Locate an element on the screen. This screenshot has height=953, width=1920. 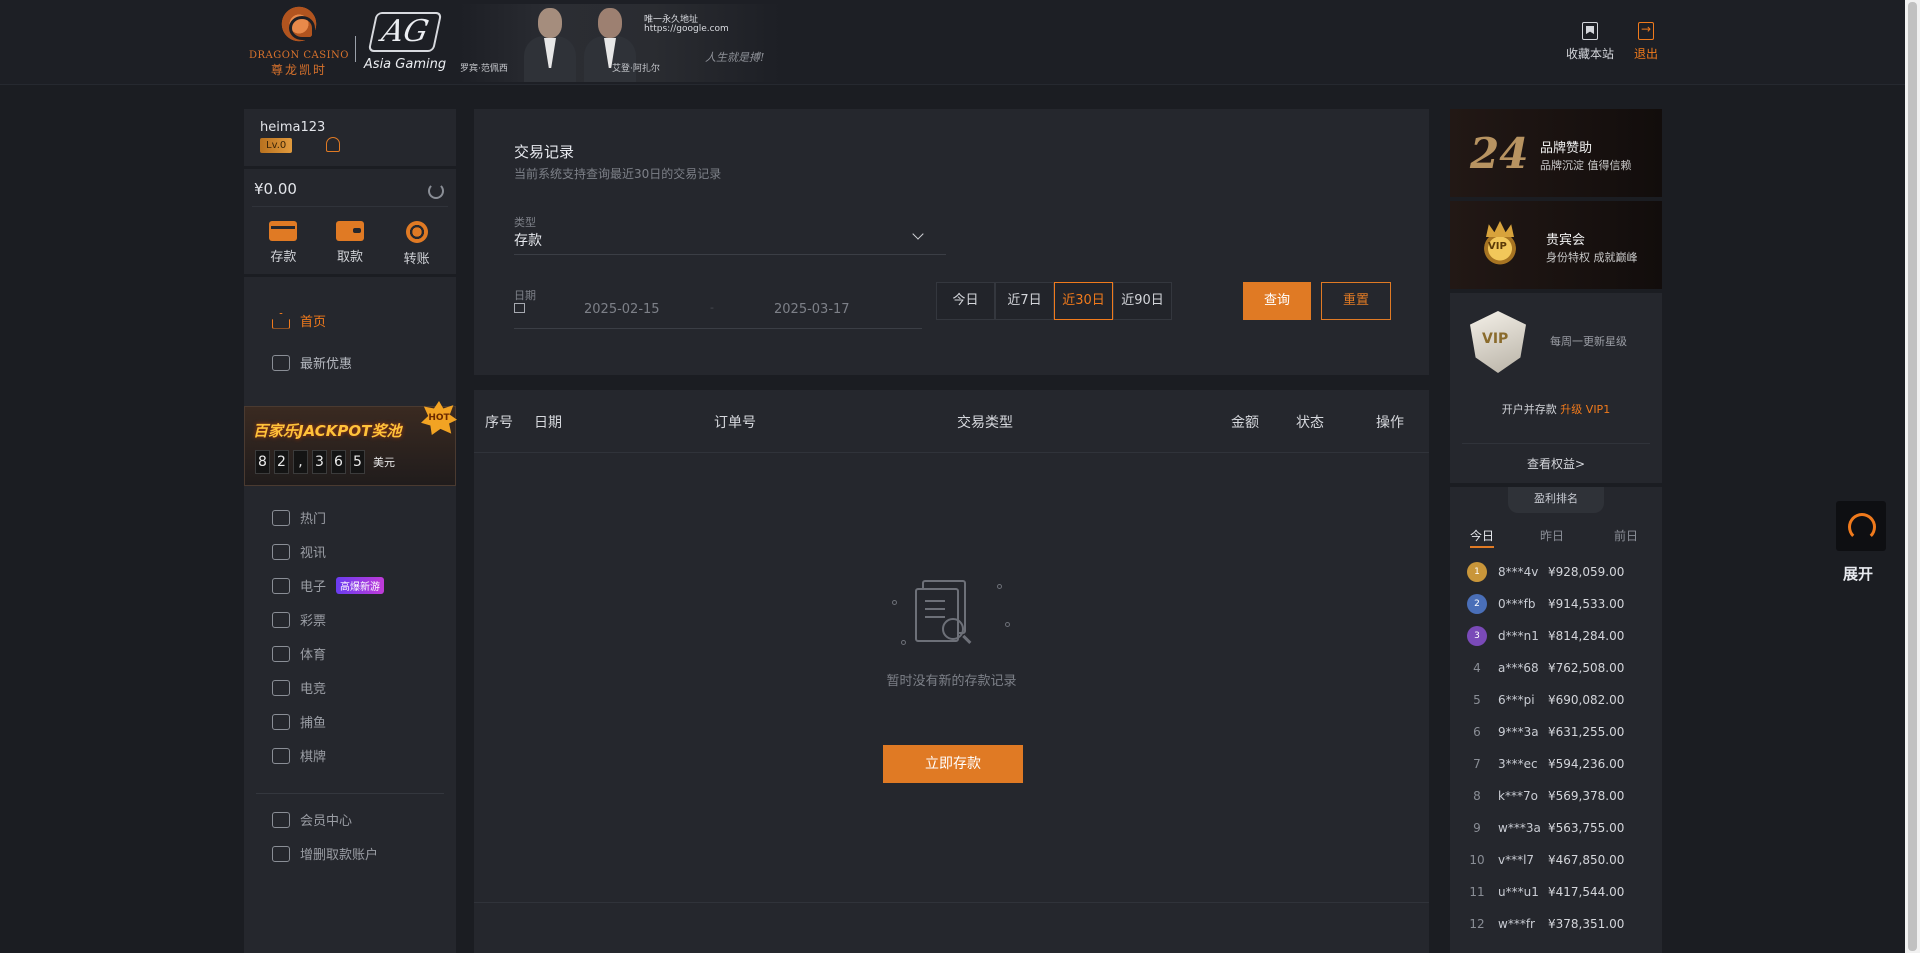
expand-label: 展开 is located at coordinates (1858, 573).